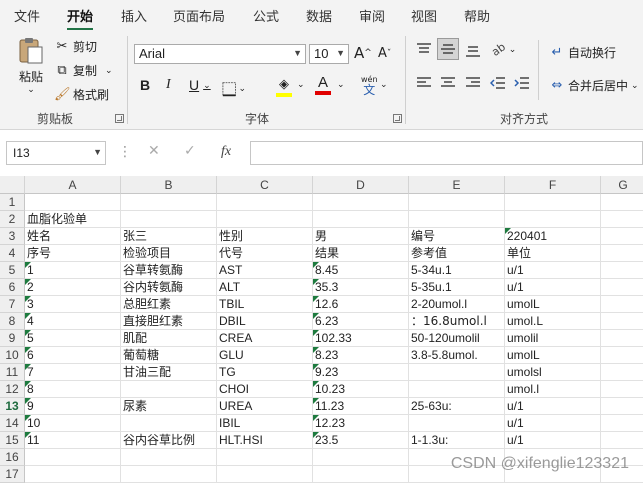  Describe the element at coordinates (154, 151) in the screenshot. I see `cancel-icon: ✕` at that location.